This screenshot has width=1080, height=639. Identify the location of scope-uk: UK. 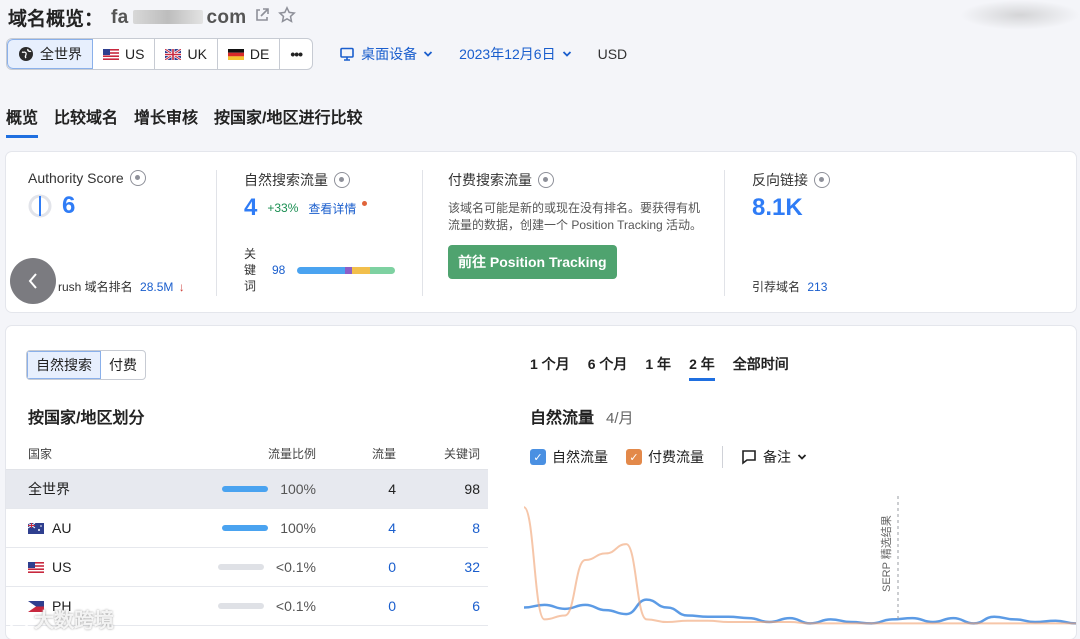
(186, 54).